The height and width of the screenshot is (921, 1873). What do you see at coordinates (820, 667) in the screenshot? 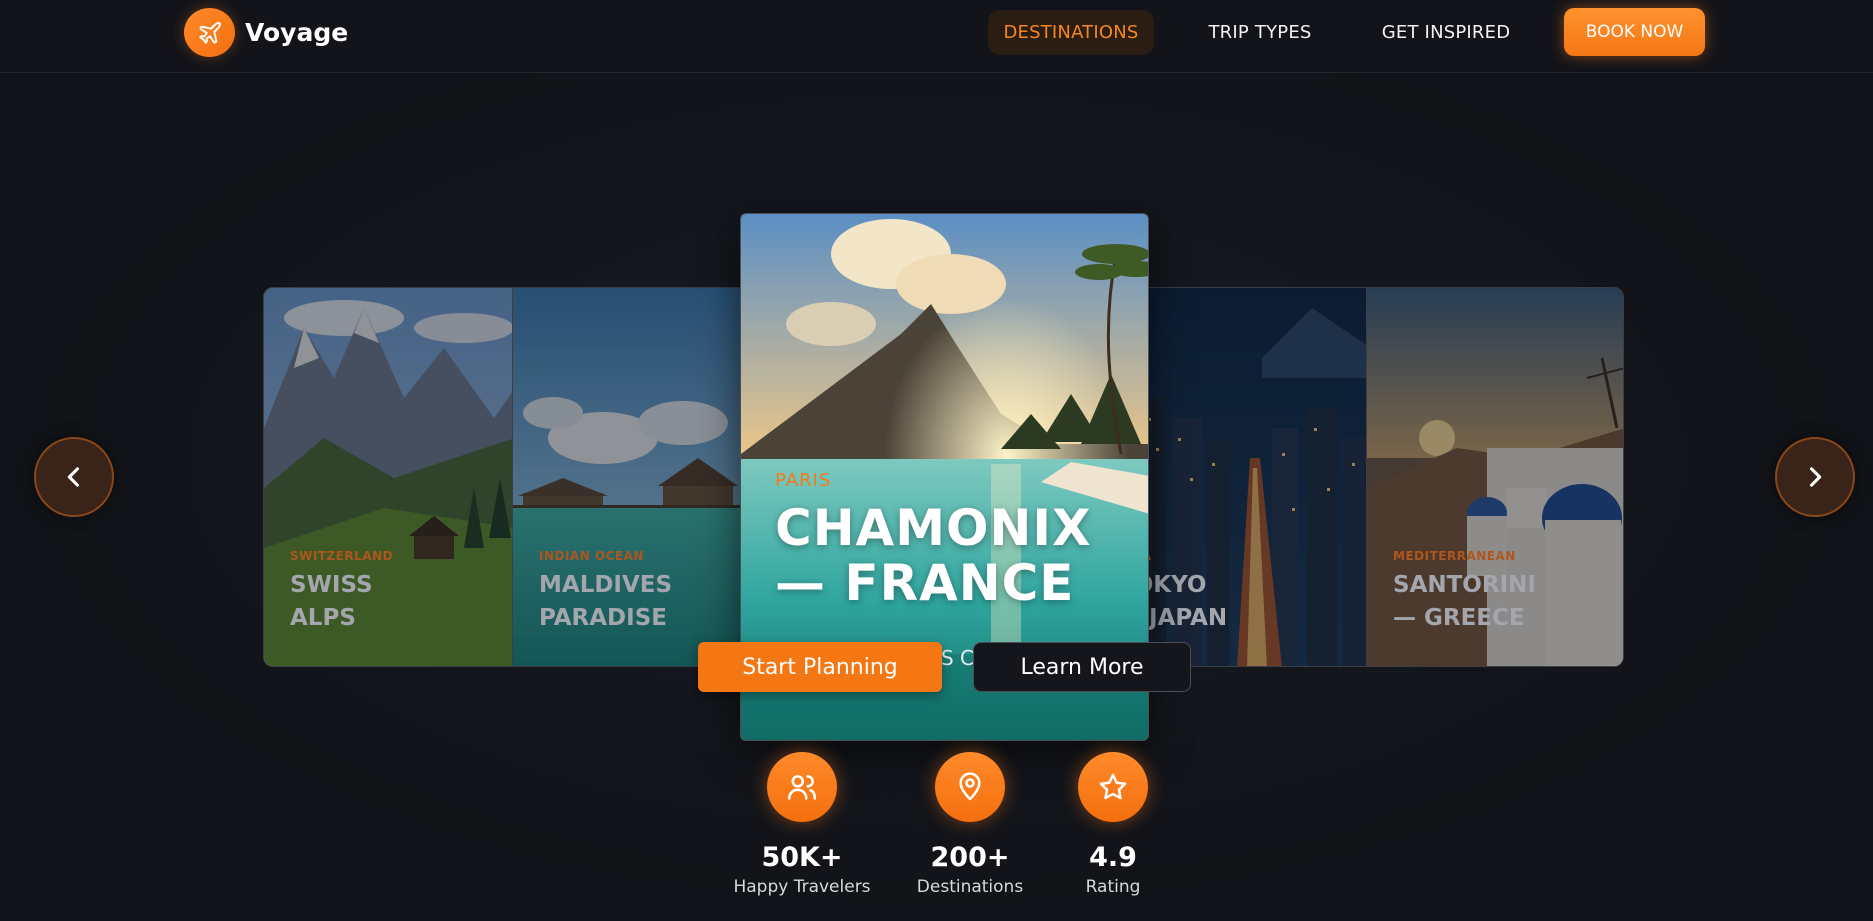
I see `start-planning-button: Start Planning` at bounding box center [820, 667].